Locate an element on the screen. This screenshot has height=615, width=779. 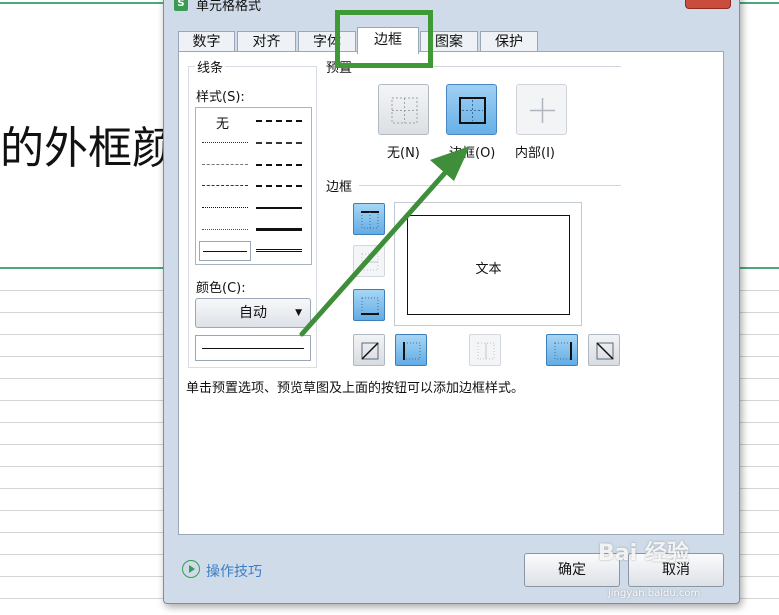
line-group-title: 线条 is located at coordinates (210, 66).